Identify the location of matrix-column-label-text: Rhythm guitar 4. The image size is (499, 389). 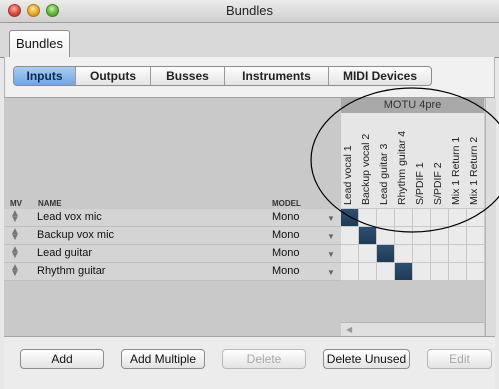
(402, 167).